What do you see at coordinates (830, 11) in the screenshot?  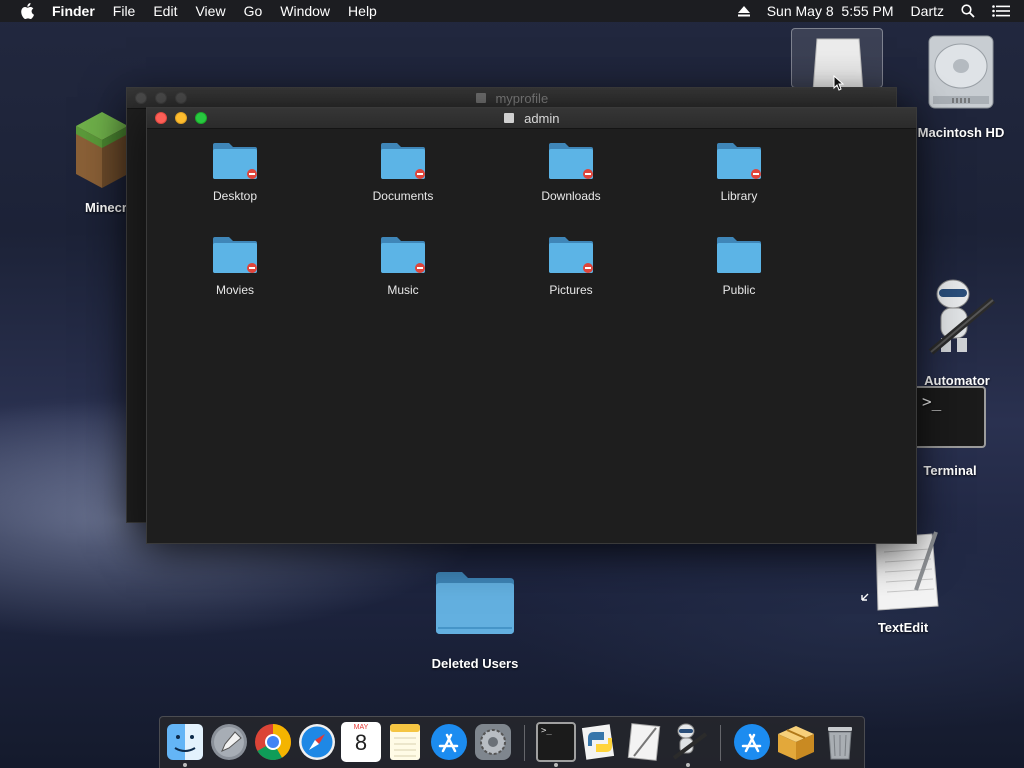 I see `menubar-clock: Sun May 8 5:55 PM` at bounding box center [830, 11].